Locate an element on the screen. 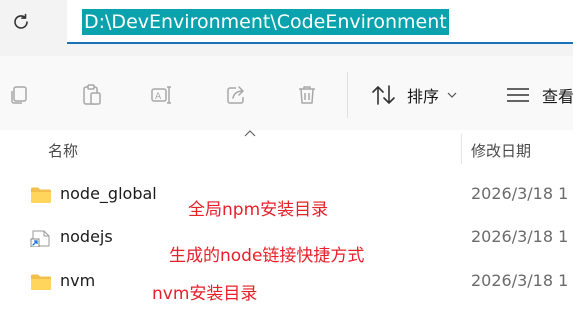 The width and height of the screenshot is (573, 331). address-path-text: D:\DevEnvironment\CodeEnvironment is located at coordinates (265, 22).